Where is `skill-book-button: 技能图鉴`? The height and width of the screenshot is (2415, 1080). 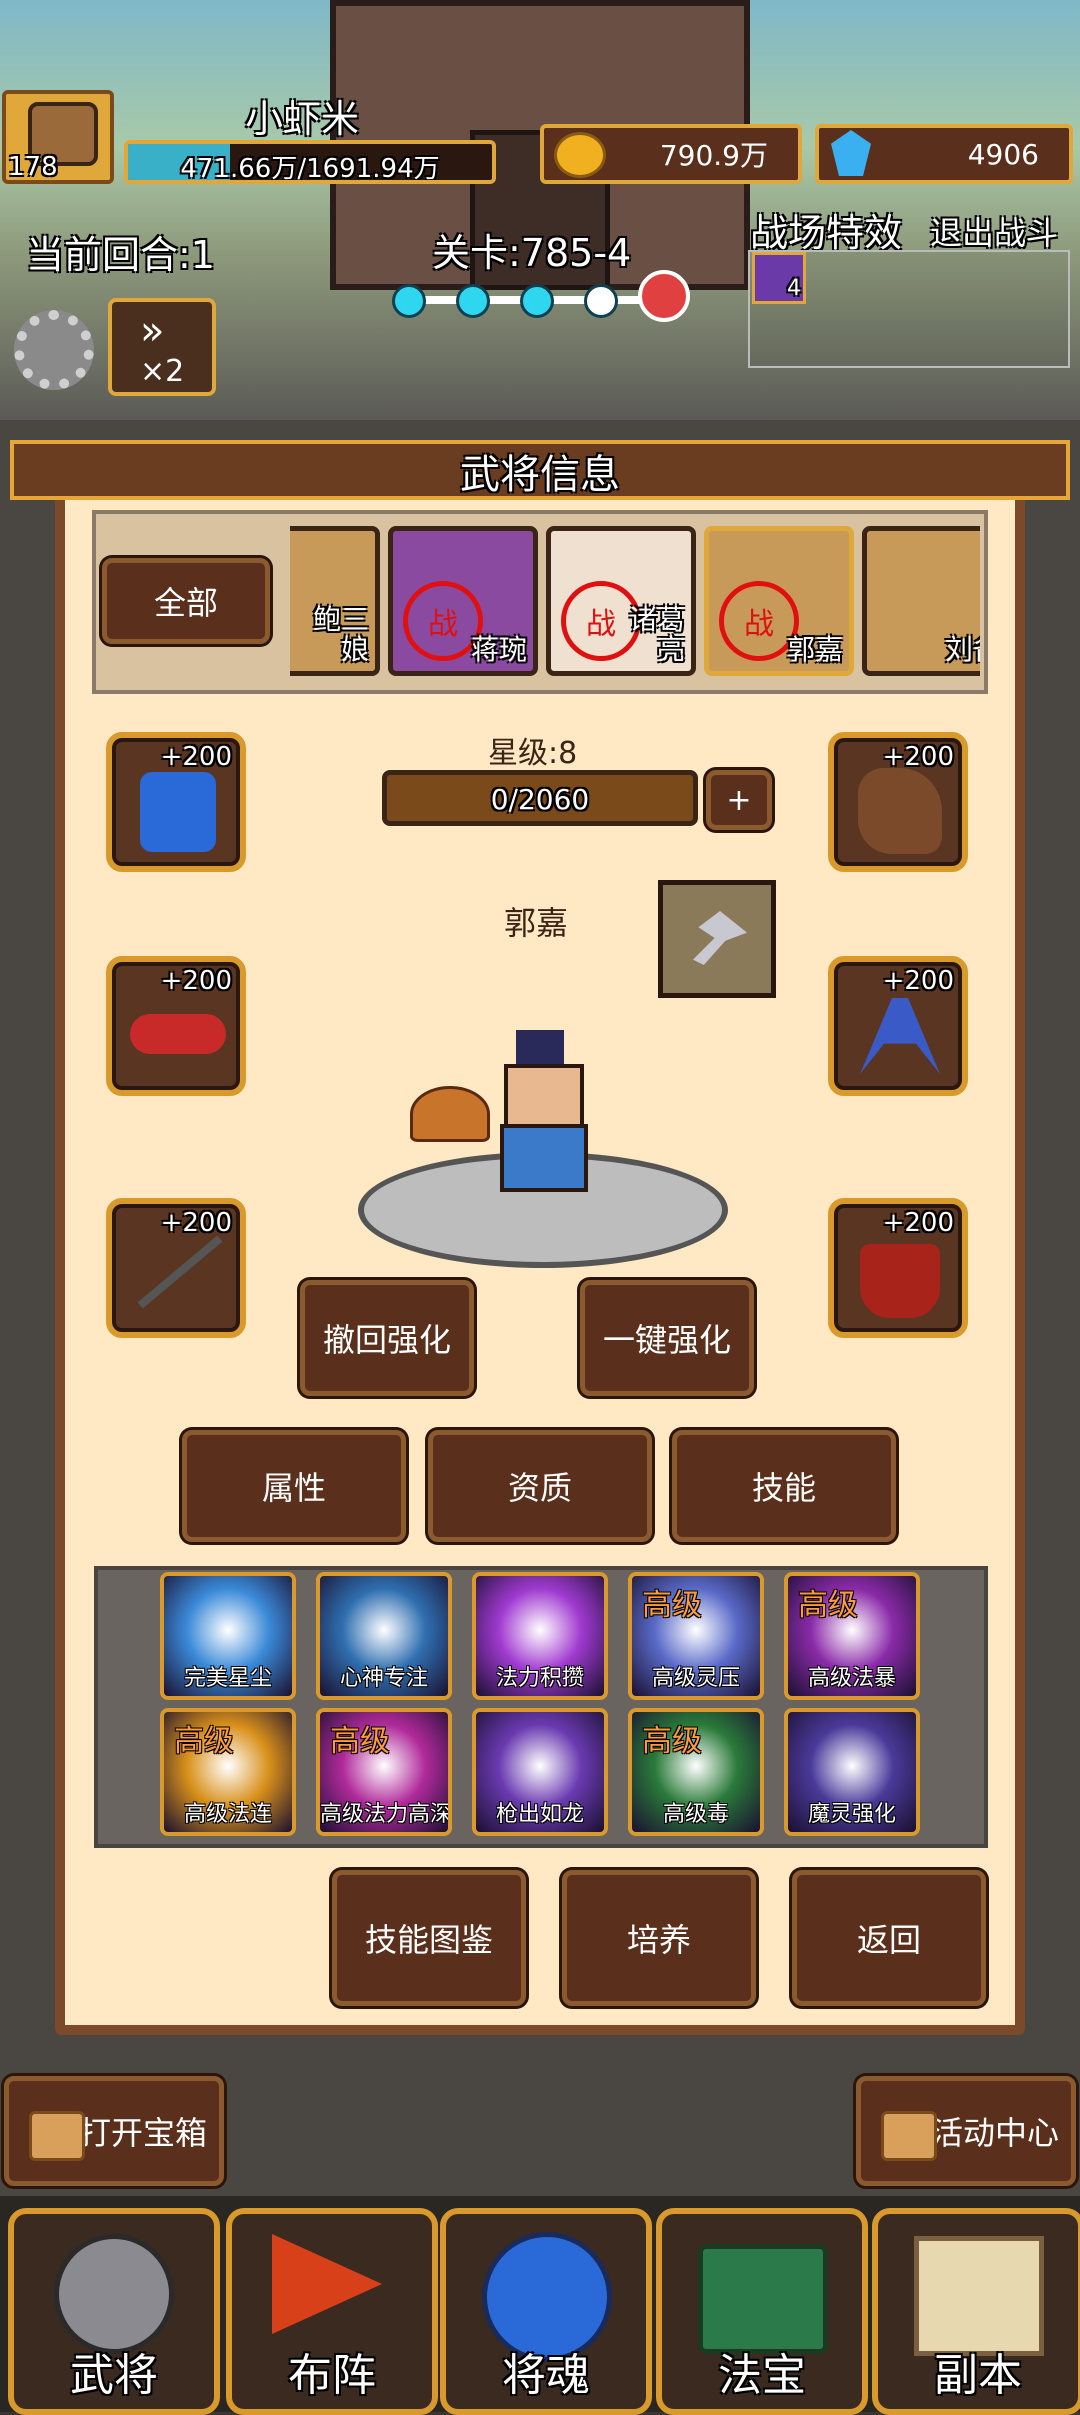 skill-book-button: 技能图鉴 is located at coordinates (429, 1938).